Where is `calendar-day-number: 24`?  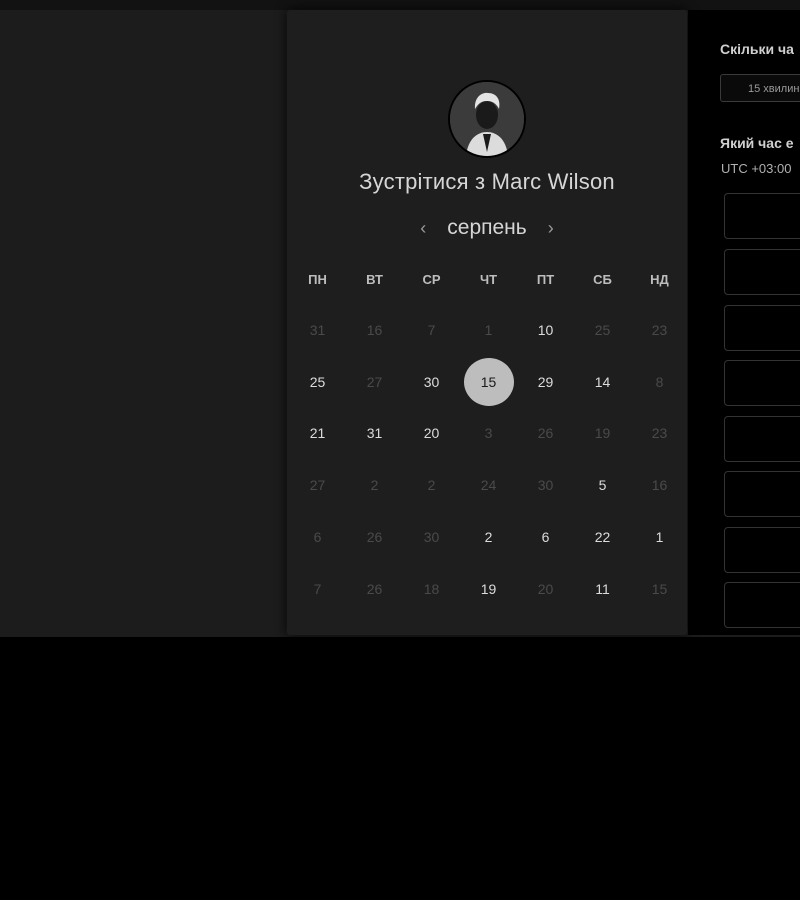 calendar-day-number: 24 is located at coordinates (488, 485).